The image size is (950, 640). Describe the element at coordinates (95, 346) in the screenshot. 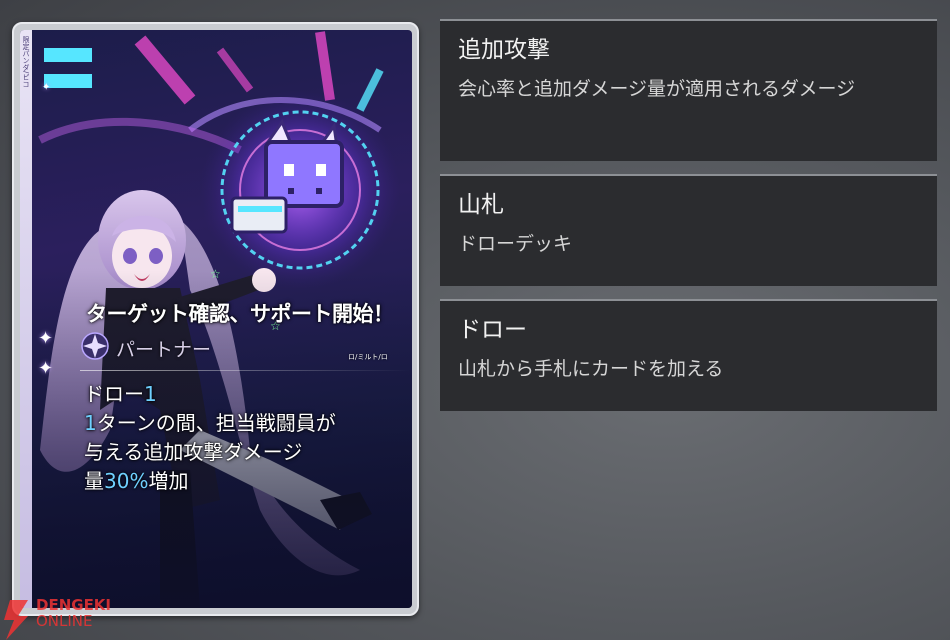

I see `sparkle-star-icon` at that location.